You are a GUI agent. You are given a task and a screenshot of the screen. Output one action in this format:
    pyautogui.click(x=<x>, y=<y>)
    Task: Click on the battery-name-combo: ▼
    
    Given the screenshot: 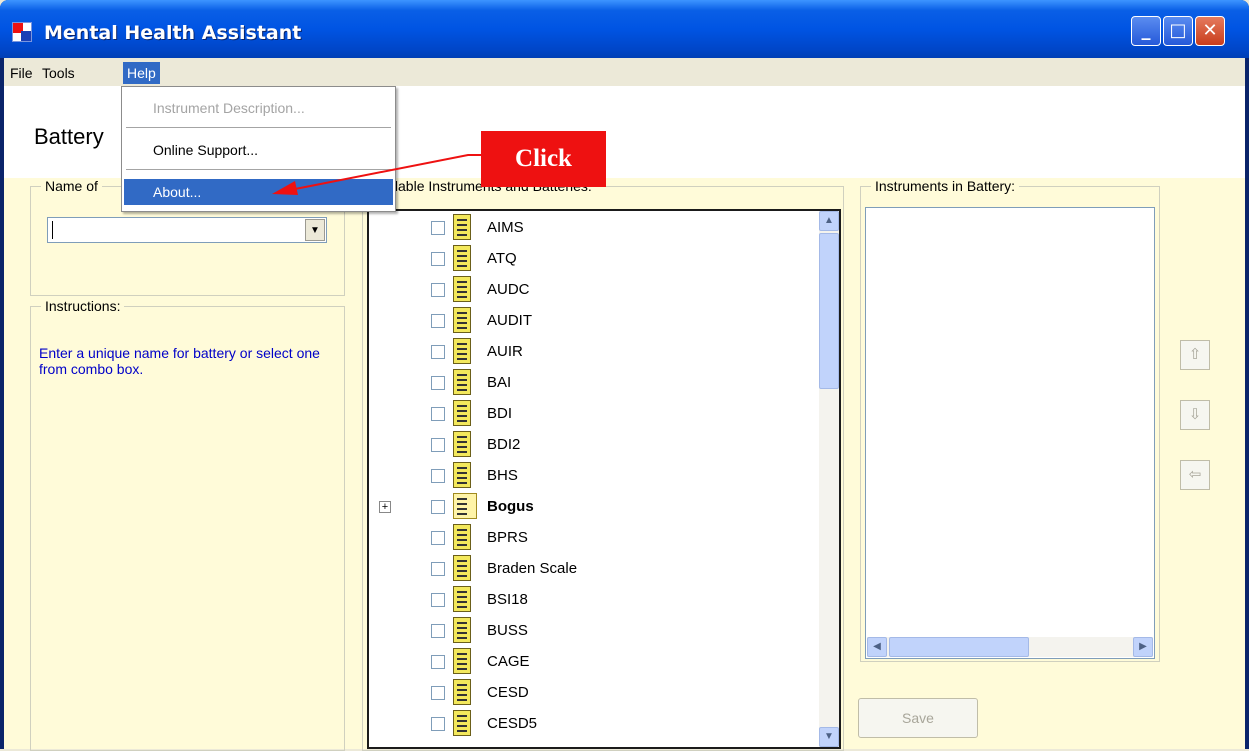 What is the action you would take?
    pyautogui.click(x=187, y=230)
    